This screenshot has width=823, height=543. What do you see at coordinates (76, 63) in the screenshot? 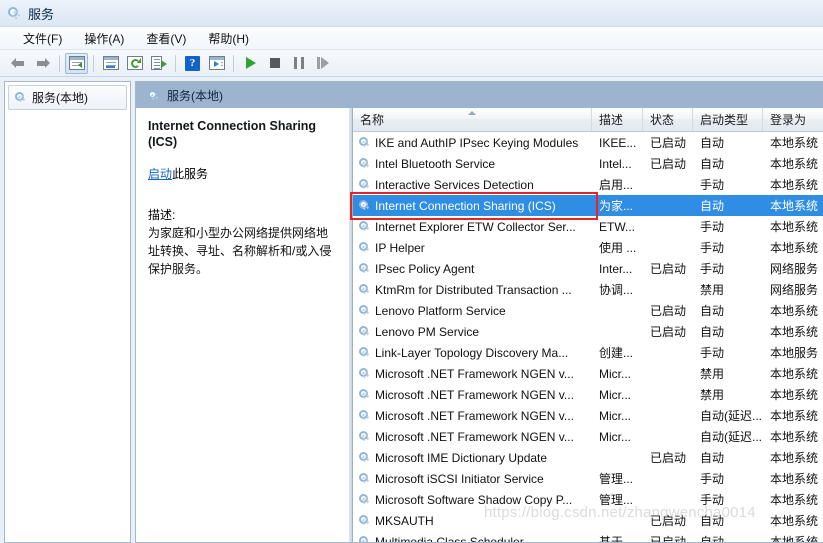
I see `show-tree-button` at bounding box center [76, 63].